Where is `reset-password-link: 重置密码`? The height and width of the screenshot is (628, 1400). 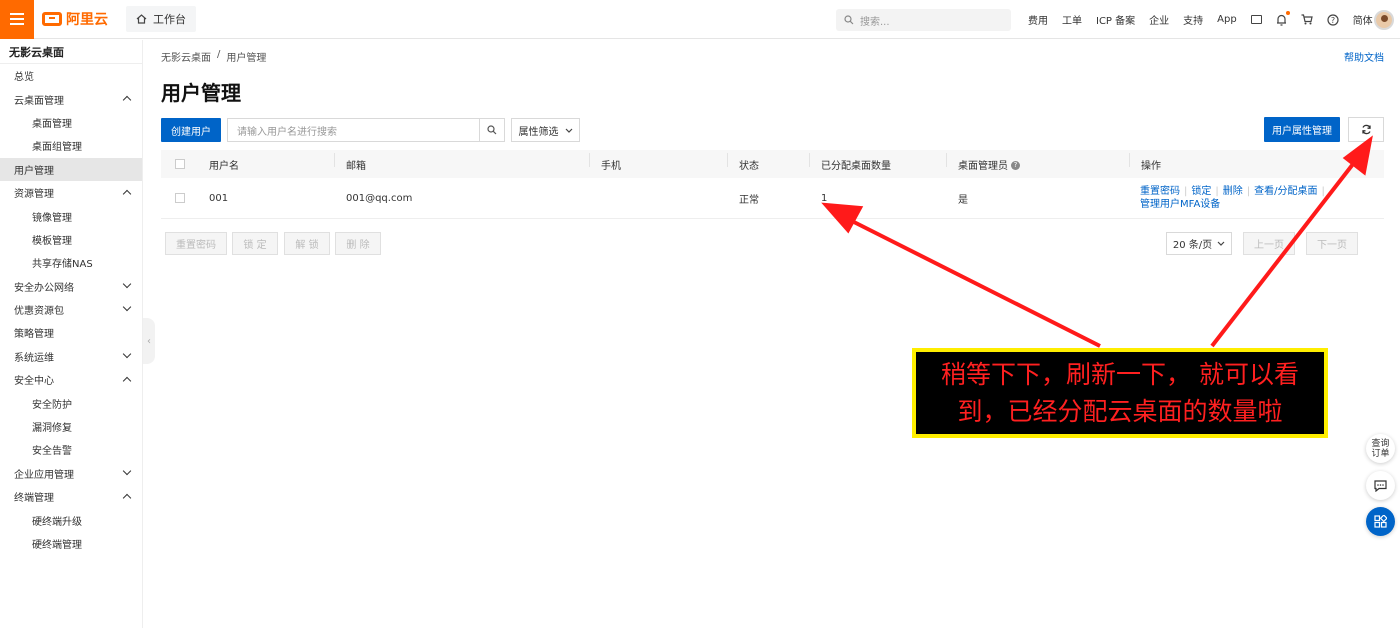
reset-password-link: 重置密码 is located at coordinates (1160, 191).